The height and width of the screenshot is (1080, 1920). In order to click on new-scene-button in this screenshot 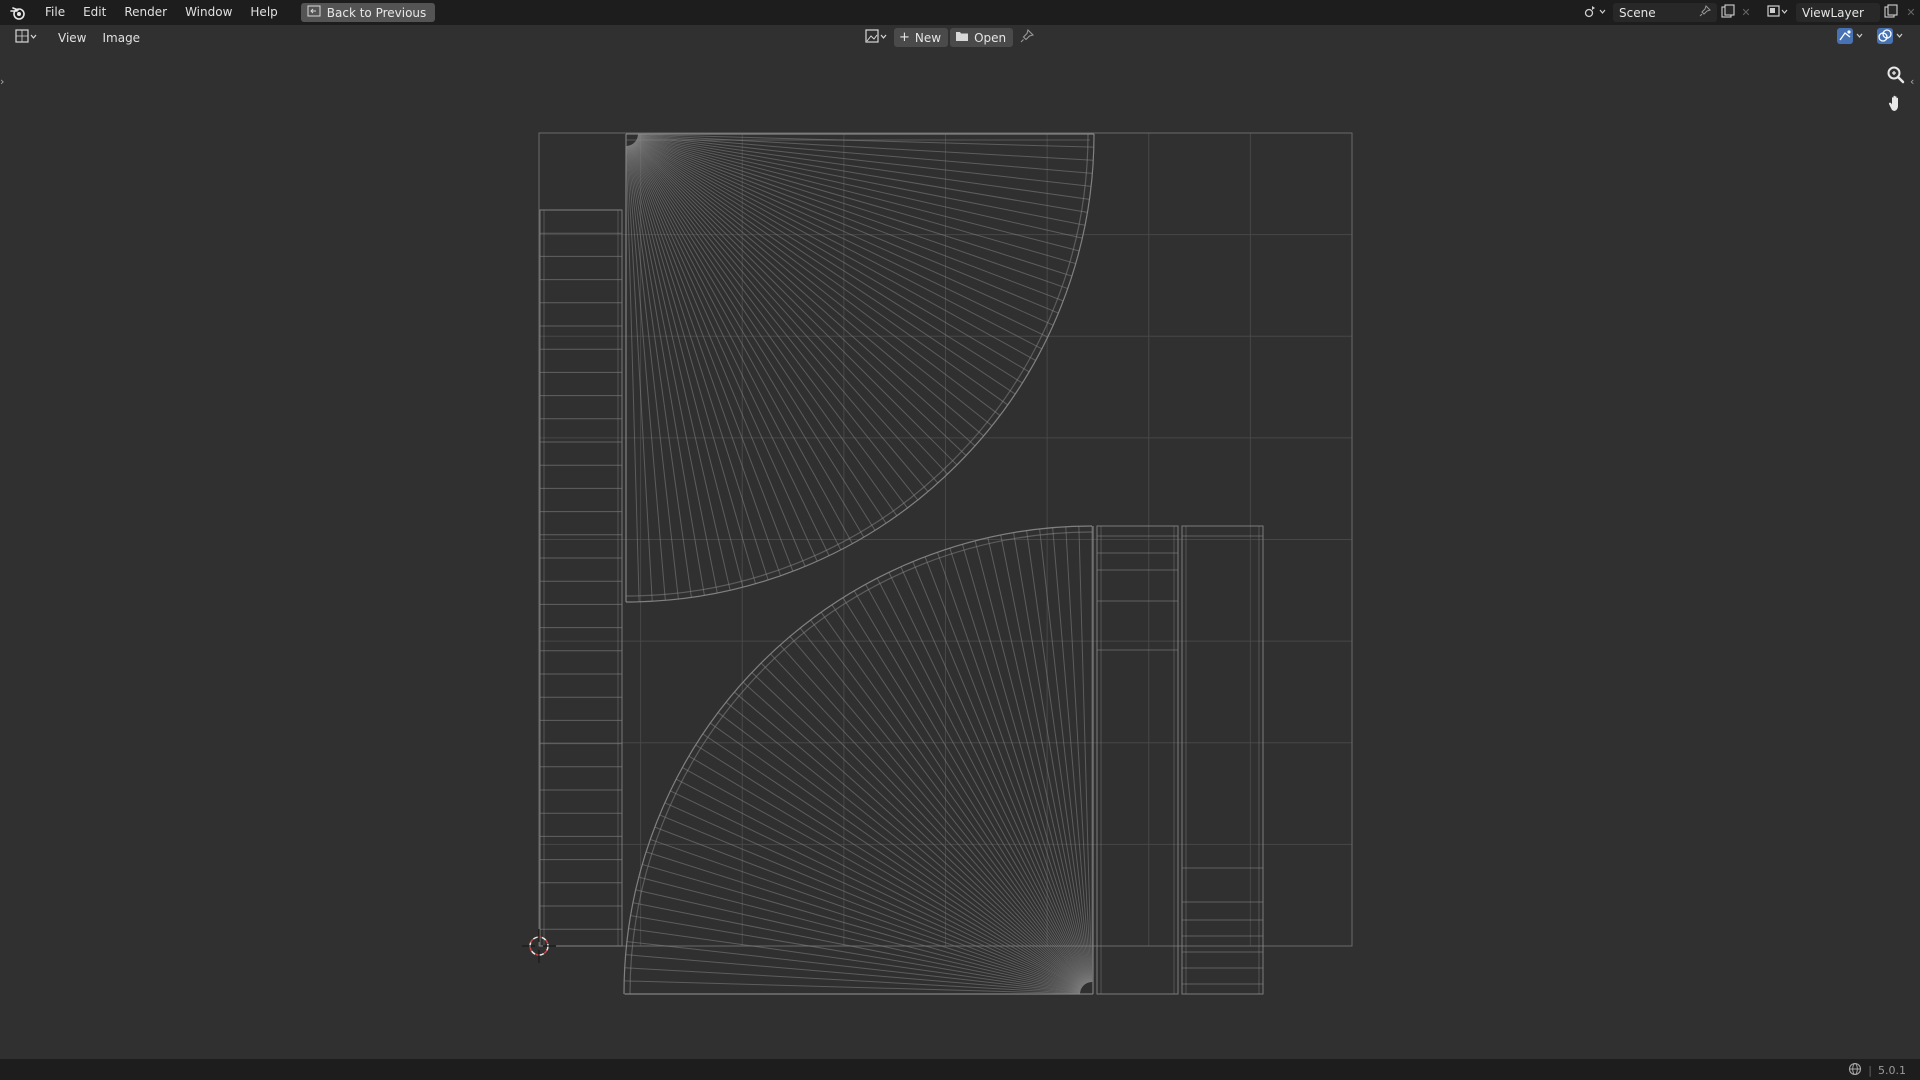, I will do `click(1728, 12)`.